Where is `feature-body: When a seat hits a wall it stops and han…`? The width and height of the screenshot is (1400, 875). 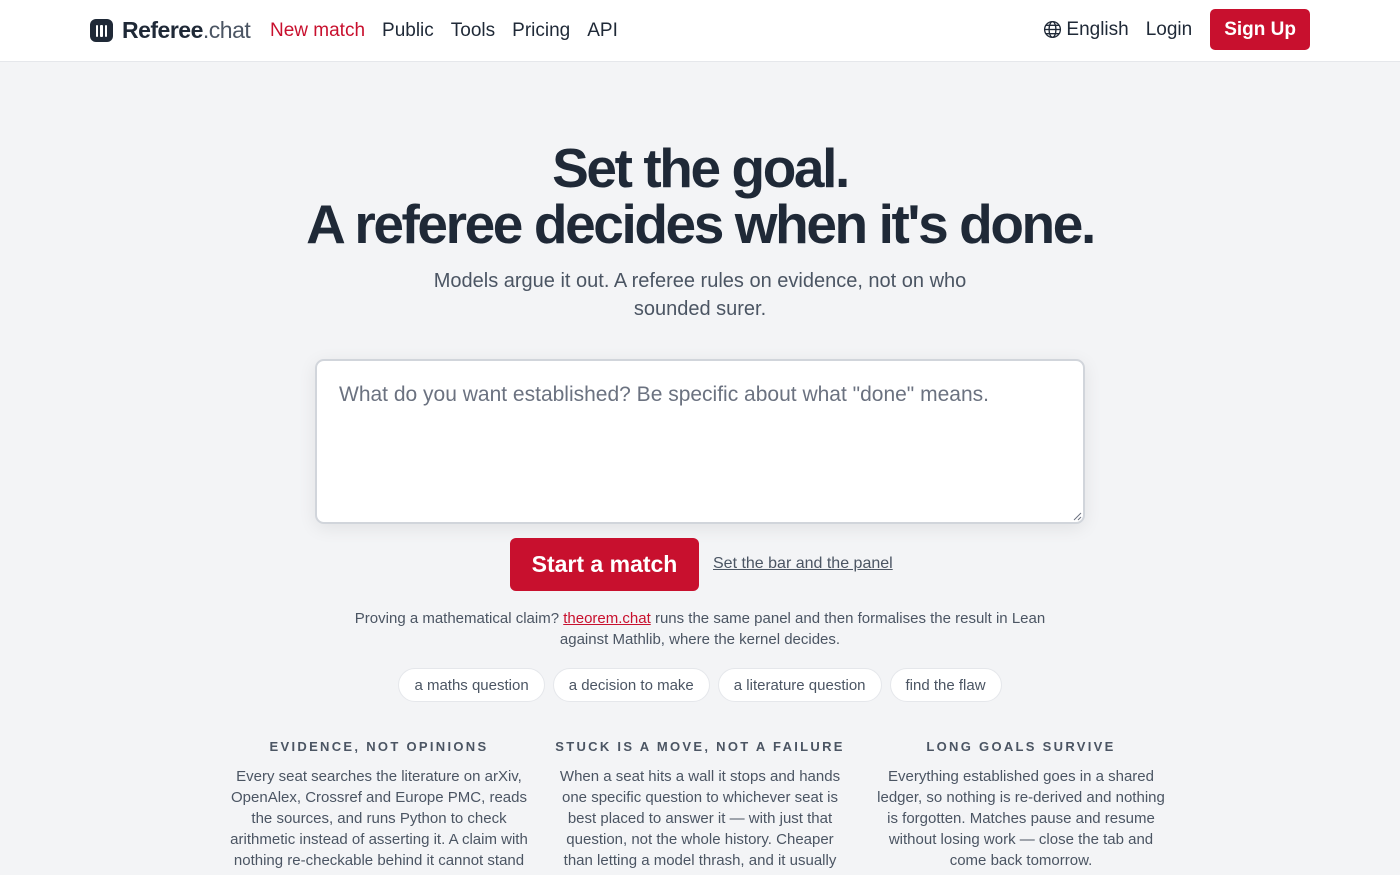 feature-body: When a seat hits a wall it stops and han… is located at coordinates (700, 821).